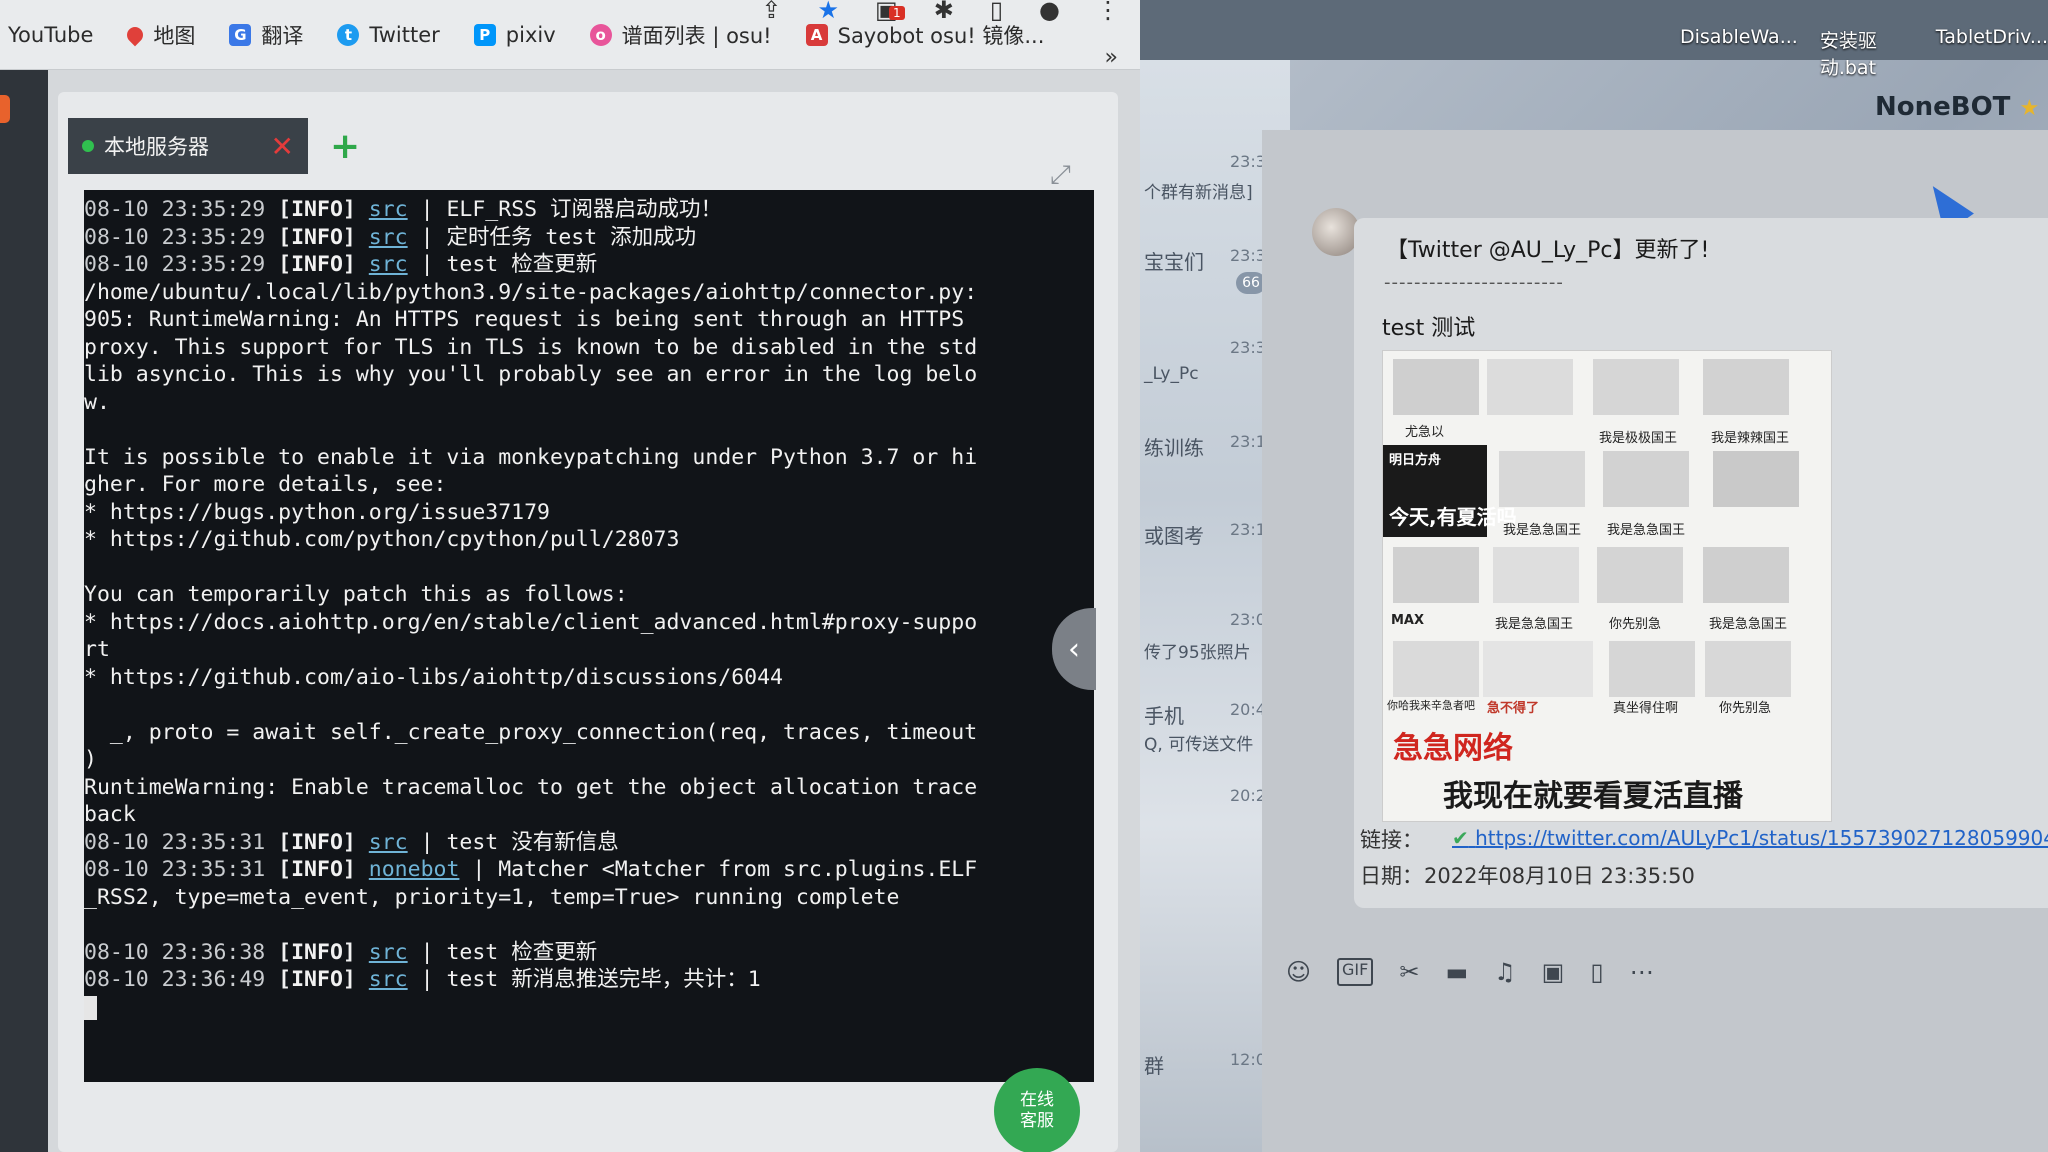 Image resolution: width=2048 pixels, height=1152 pixels. Describe the element at coordinates (1453, 517) in the screenshot. I see `sticker-caption: 今天,有夏活吗` at that location.